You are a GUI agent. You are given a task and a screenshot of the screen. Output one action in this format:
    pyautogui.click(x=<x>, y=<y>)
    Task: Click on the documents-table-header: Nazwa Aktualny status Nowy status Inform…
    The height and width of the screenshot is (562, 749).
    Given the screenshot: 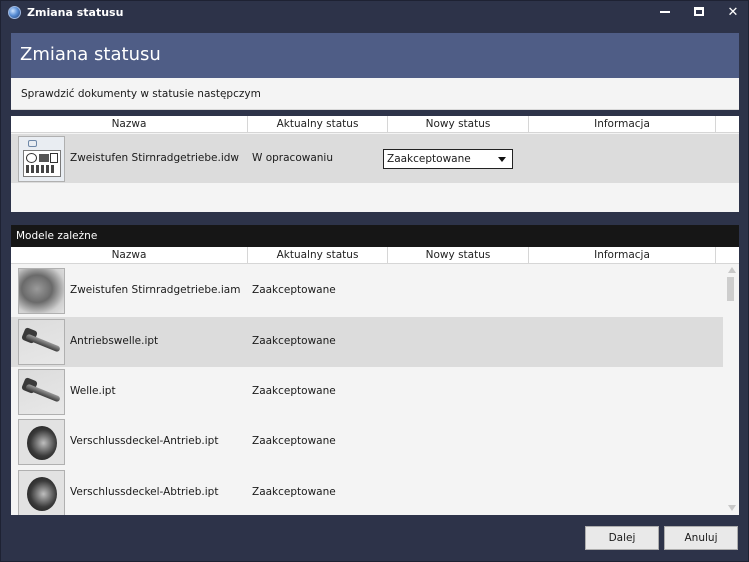 What is the action you would take?
    pyautogui.click(x=375, y=124)
    